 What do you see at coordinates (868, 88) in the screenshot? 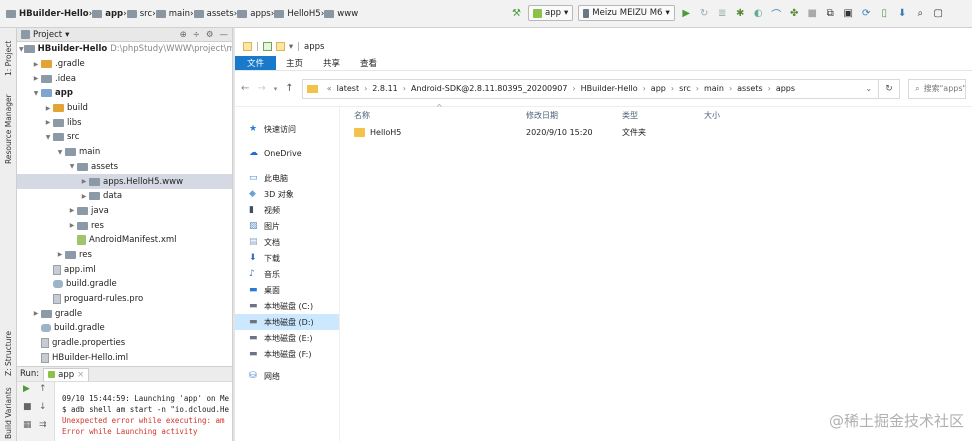
I see `chevron-down-icon: ⌄` at bounding box center [868, 88].